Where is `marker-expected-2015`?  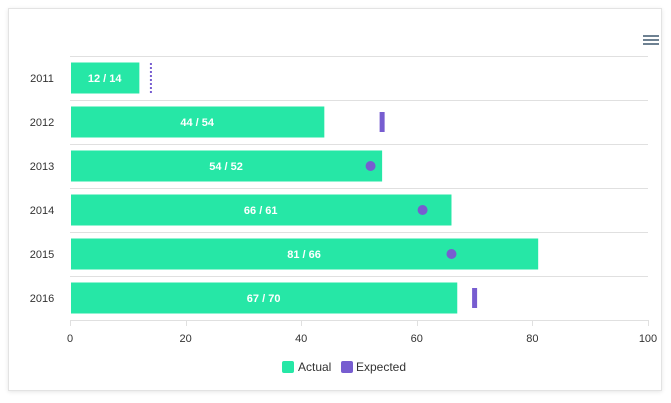
marker-expected-2015 is located at coordinates (451, 254).